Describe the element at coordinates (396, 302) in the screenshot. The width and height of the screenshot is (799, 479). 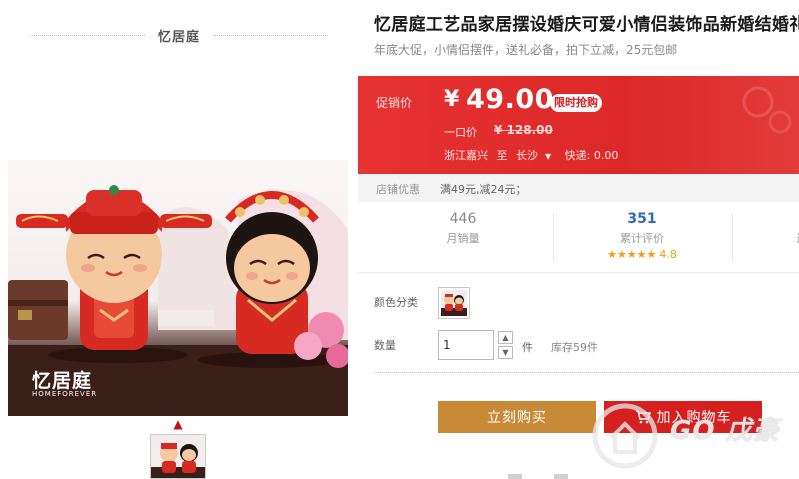
I see `color-option-label: 颜色分类` at that location.